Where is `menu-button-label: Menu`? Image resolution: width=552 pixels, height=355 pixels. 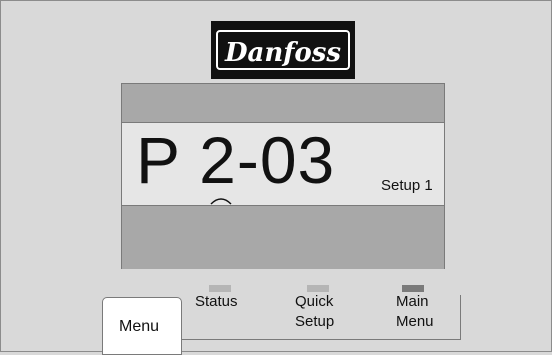
menu-button-label: Menu is located at coordinates (139, 326).